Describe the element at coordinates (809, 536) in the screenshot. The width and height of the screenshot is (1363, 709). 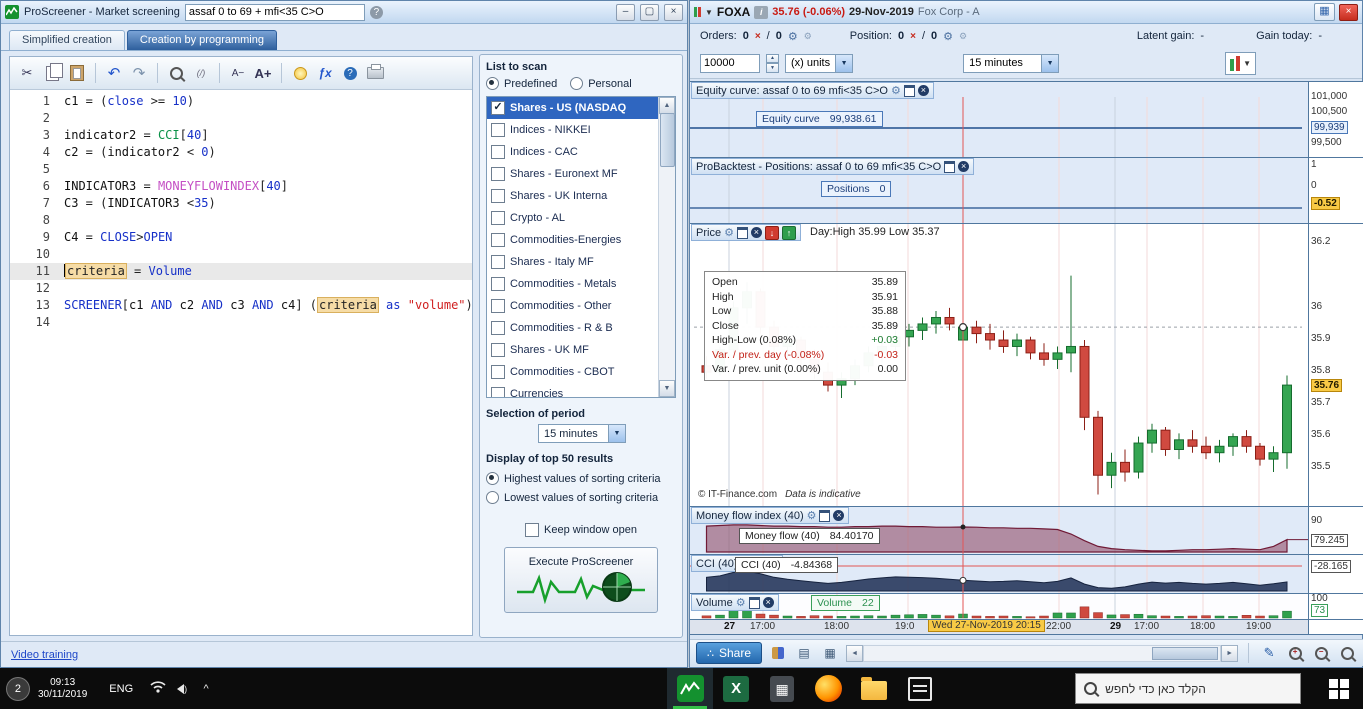
I see `mfi-value-label: Money flow (40) 84.40170` at that location.